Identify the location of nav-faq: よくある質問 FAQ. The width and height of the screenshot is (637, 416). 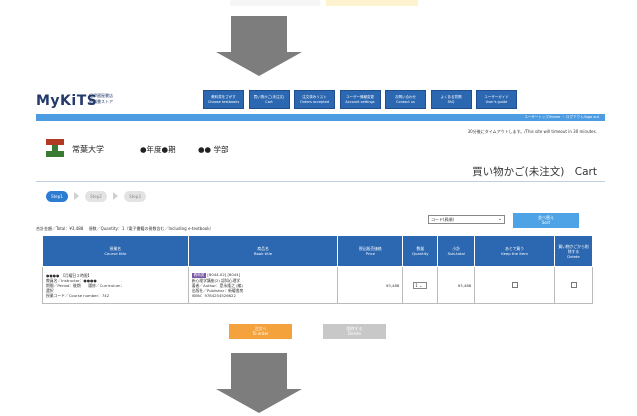
(451, 99).